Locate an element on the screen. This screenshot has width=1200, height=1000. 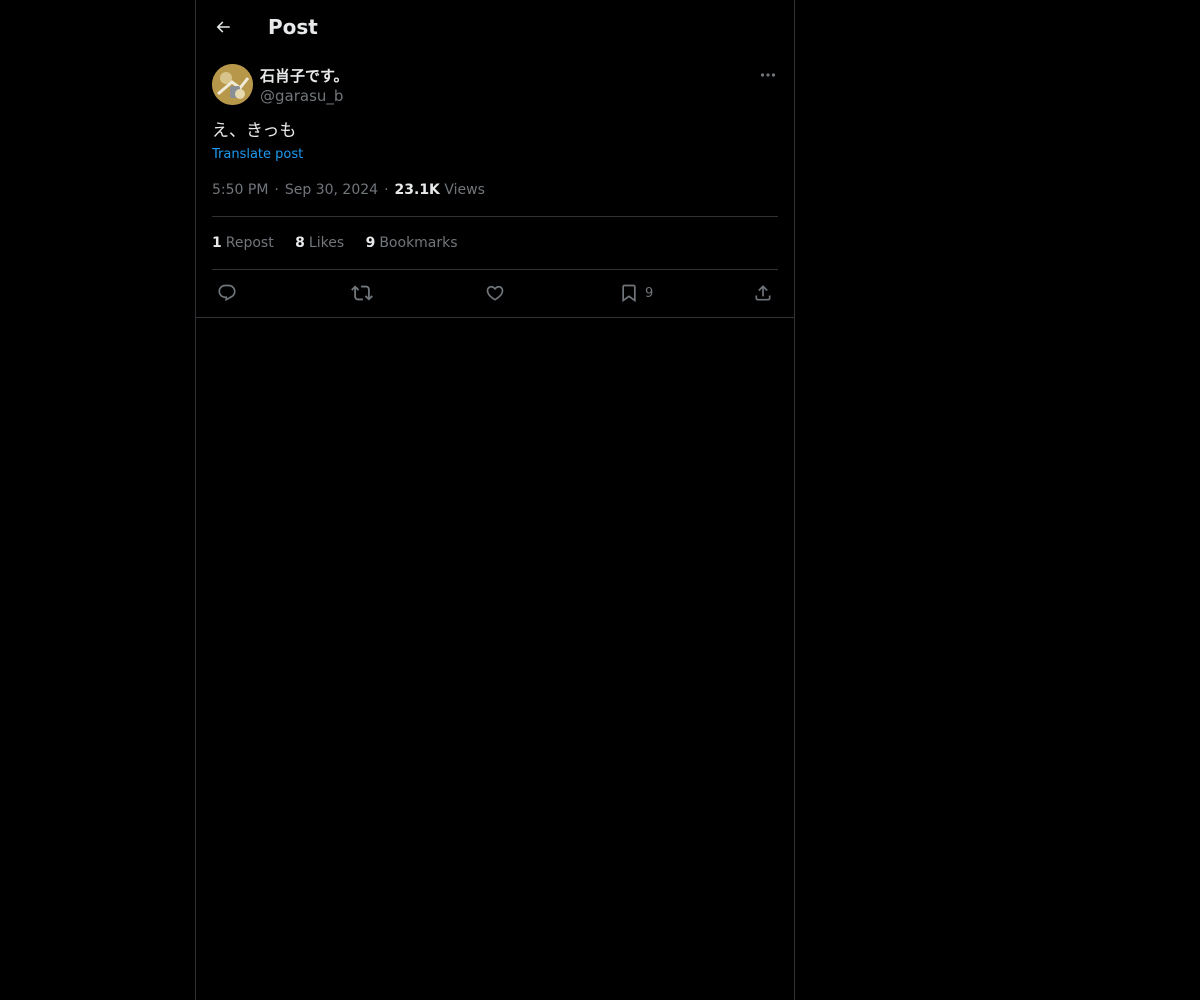
repost-button is located at coordinates (362, 293).